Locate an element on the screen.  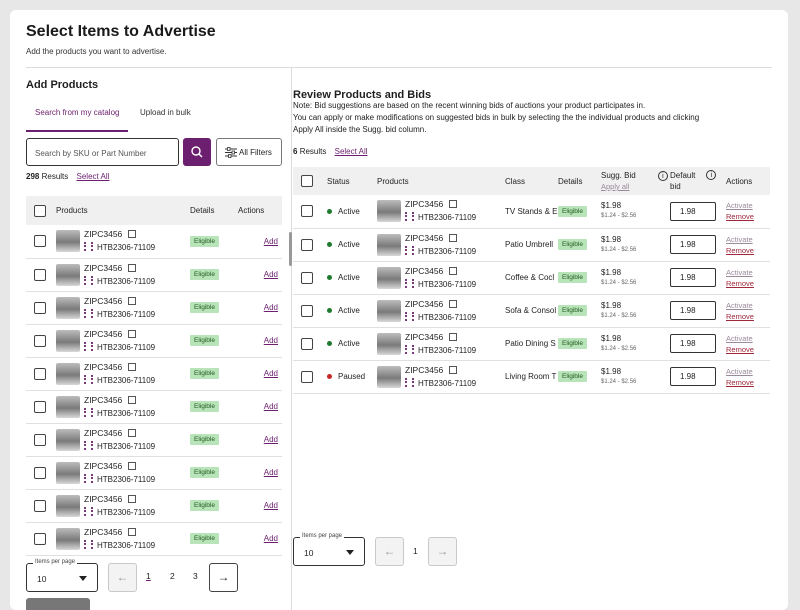
apply-all-link: Apply all is located at coordinates (615, 186).